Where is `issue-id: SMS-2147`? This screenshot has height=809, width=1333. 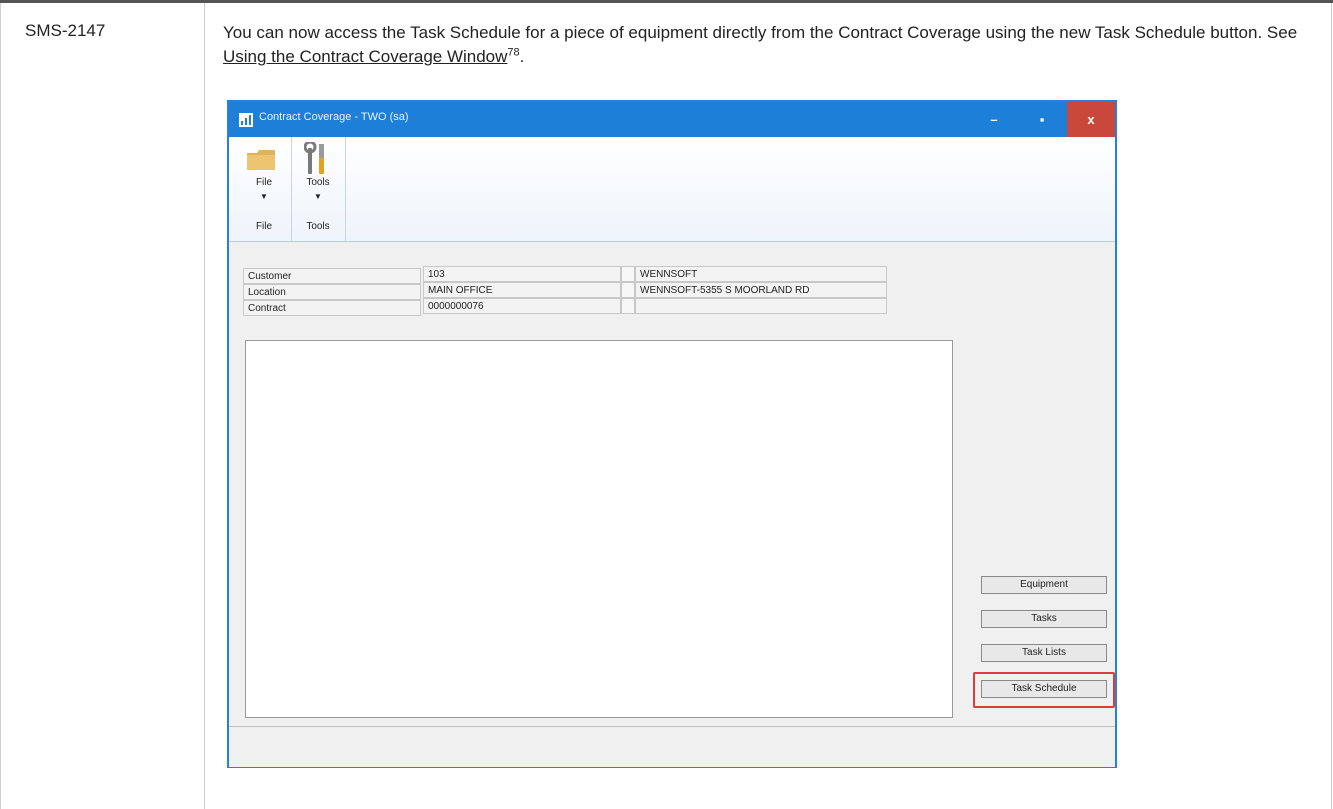 issue-id: SMS-2147 is located at coordinates (65, 30).